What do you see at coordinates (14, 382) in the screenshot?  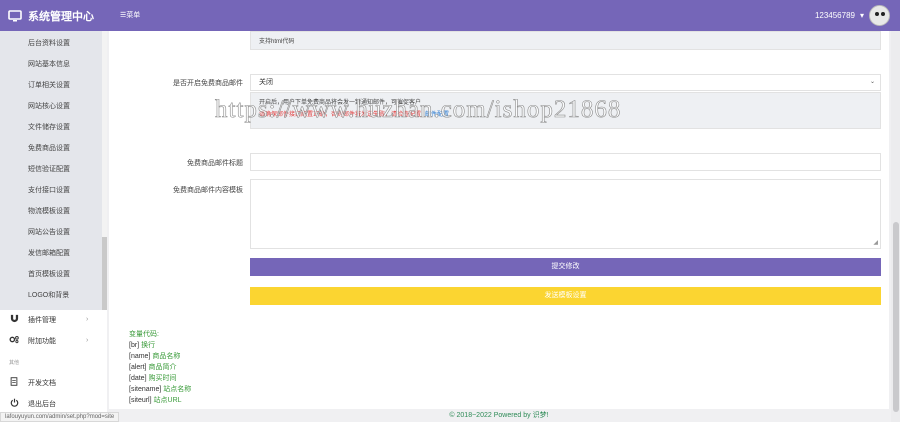 I see `document-icon` at bounding box center [14, 382].